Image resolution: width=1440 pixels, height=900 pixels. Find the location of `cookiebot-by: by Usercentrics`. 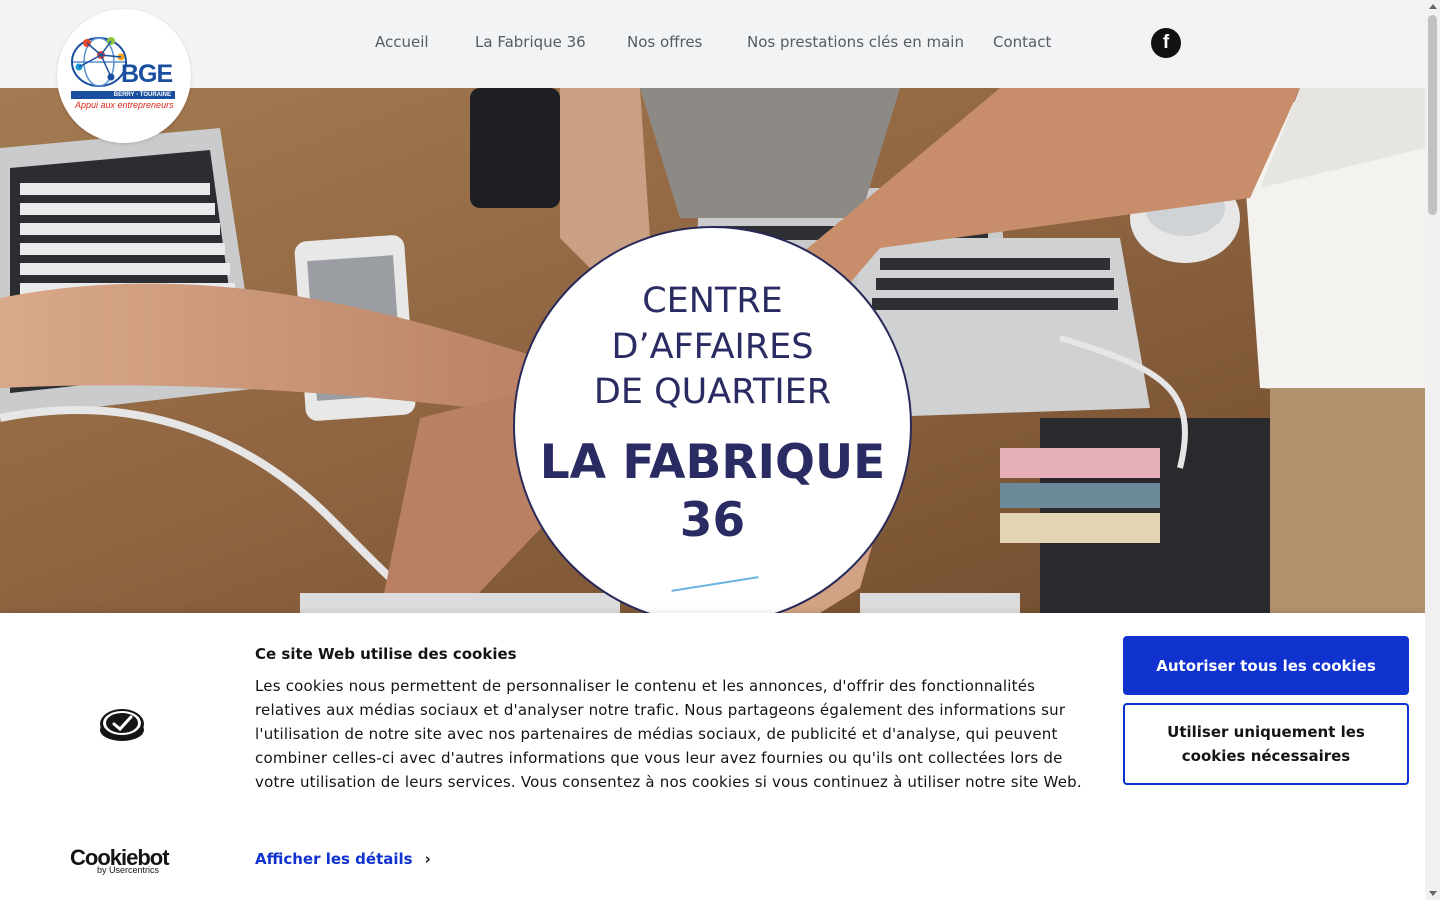

cookiebot-by: by Usercentrics is located at coordinates (128, 870).